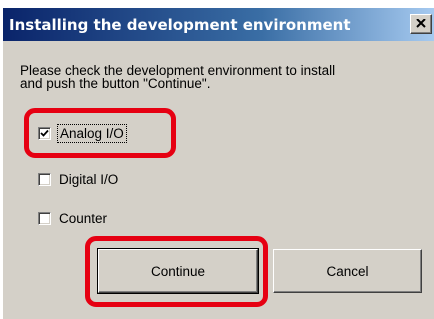 Image resolution: width=434 pixels, height=319 pixels. What do you see at coordinates (180, 25) in the screenshot?
I see `window-title: Installing the development environment` at bounding box center [180, 25].